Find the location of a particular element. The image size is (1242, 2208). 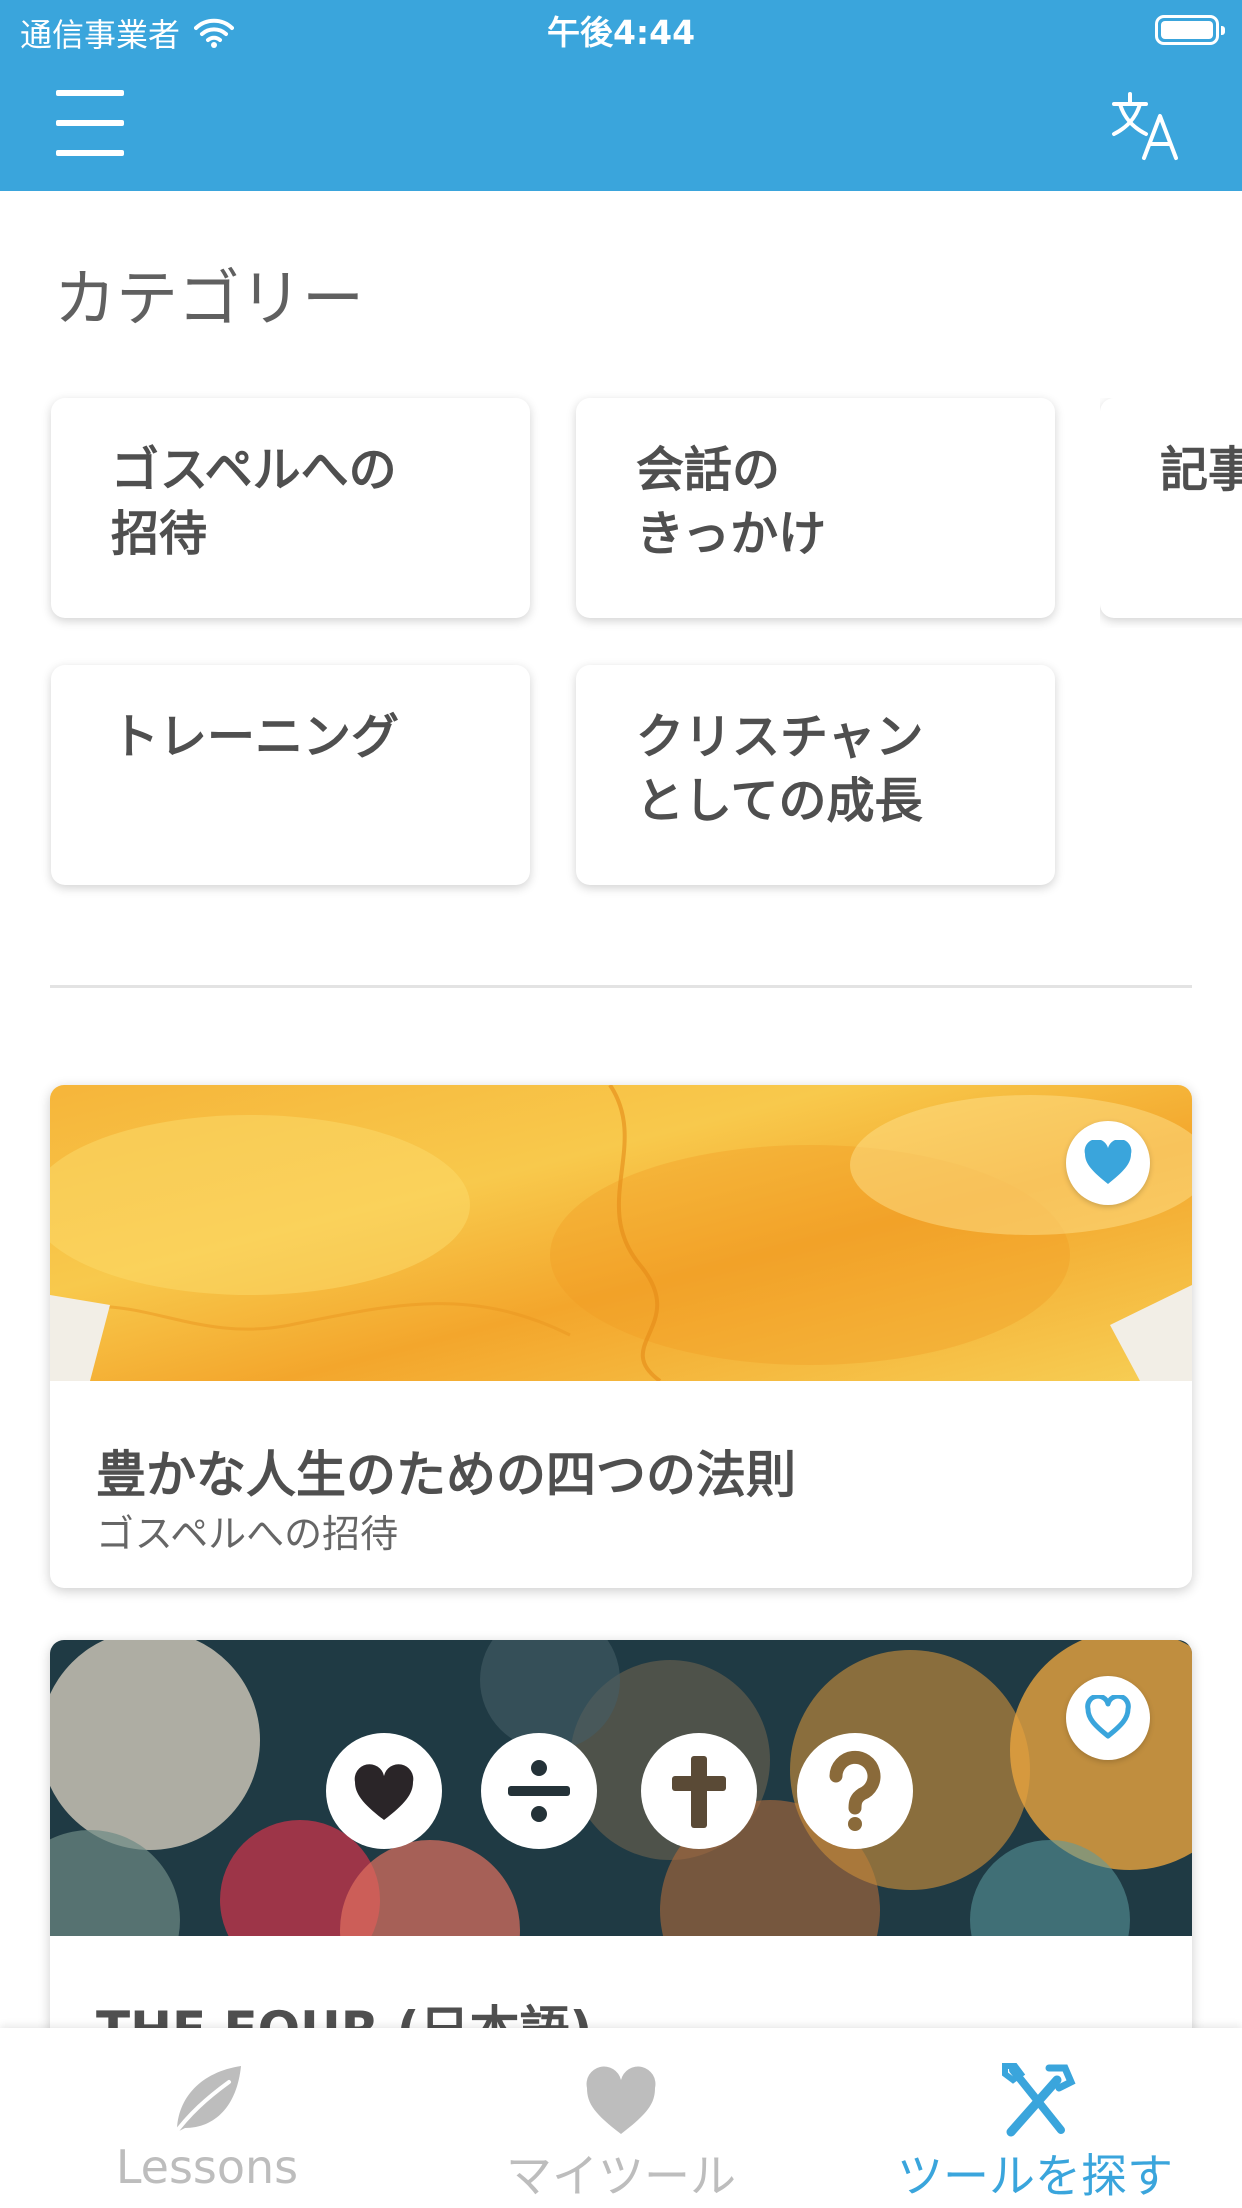

category-label: トレーニング is located at coordinates (255, 737).